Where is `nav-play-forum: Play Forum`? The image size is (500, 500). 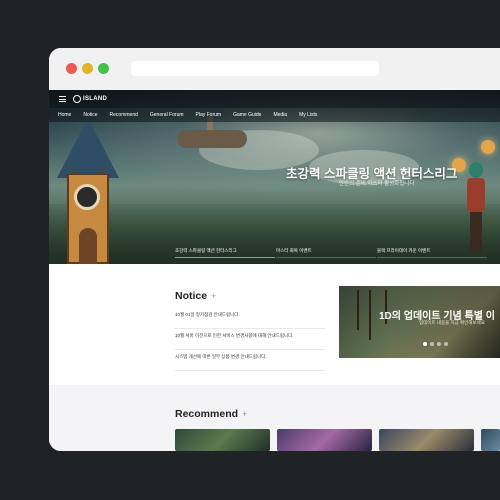 nav-play-forum: Play Forum is located at coordinates (209, 115).